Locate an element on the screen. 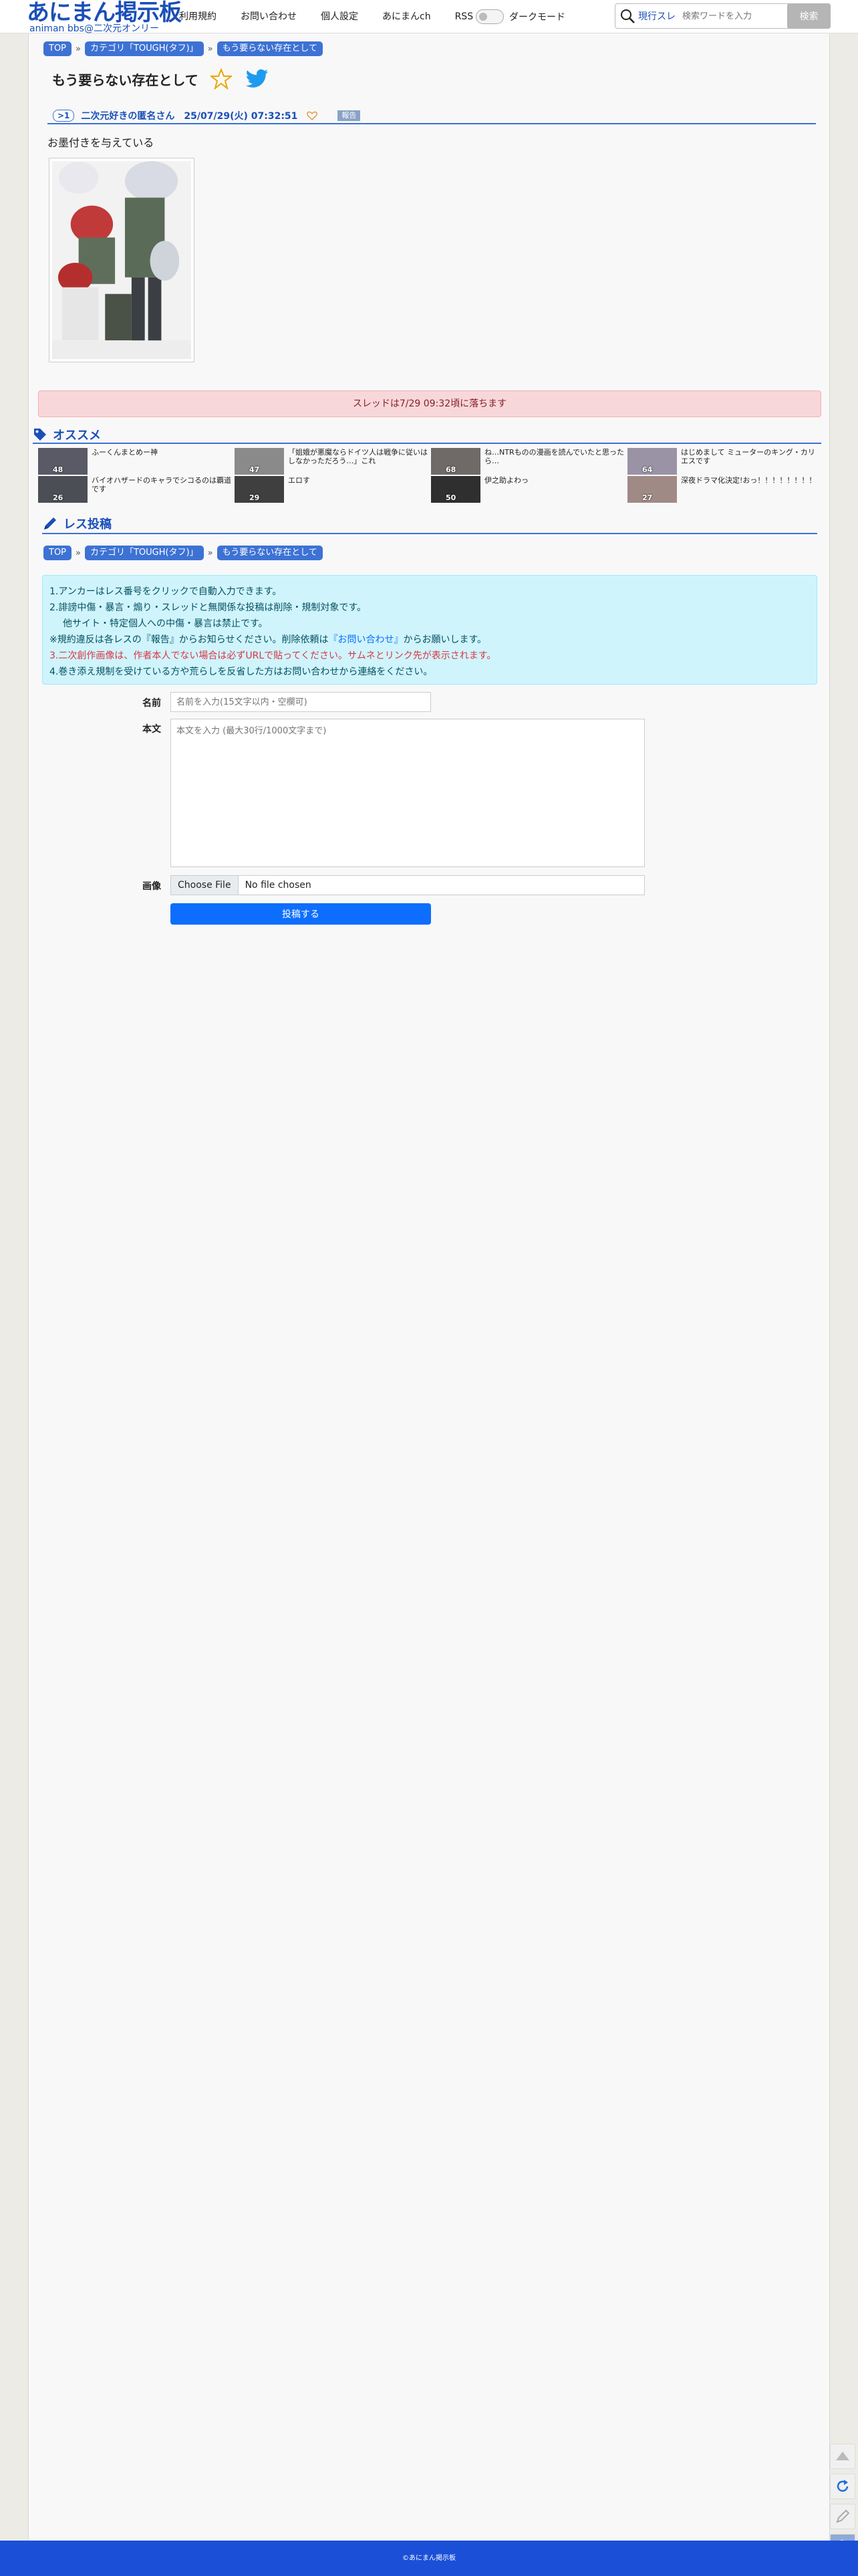  recommend-thumbnail: 48 is located at coordinates (63, 461).